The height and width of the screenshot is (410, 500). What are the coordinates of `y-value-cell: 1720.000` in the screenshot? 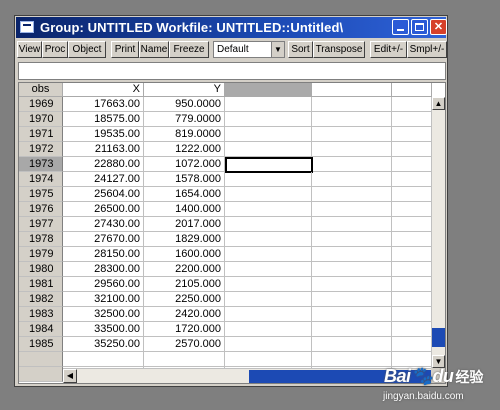 It's located at (184, 329).